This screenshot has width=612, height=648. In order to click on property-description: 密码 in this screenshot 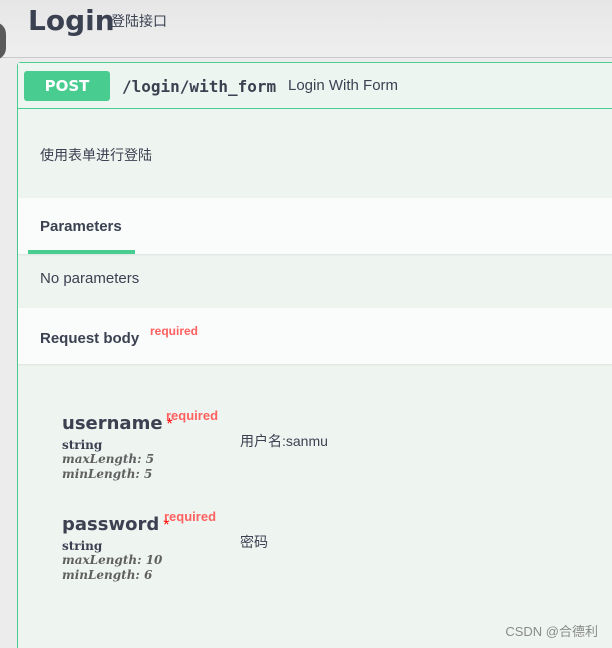, I will do `click(254, 542)`.